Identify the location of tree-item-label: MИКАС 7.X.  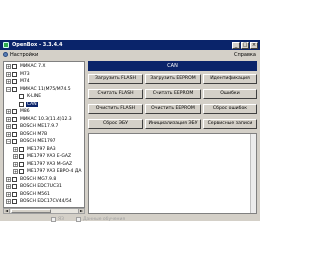
(33, 66).